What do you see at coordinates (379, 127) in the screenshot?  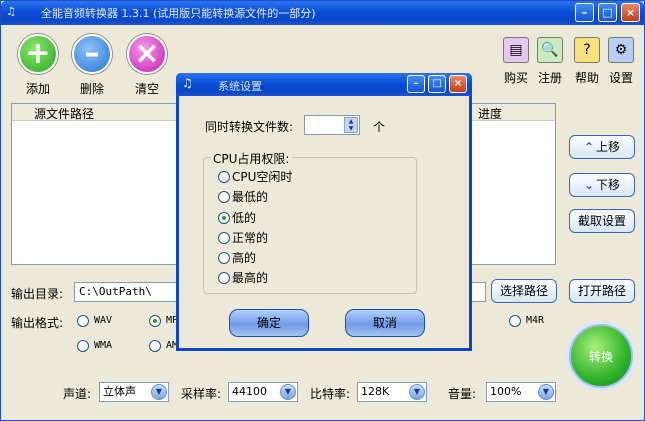 I see `concurrent-unit: 个` at bounding box center [379, 127].